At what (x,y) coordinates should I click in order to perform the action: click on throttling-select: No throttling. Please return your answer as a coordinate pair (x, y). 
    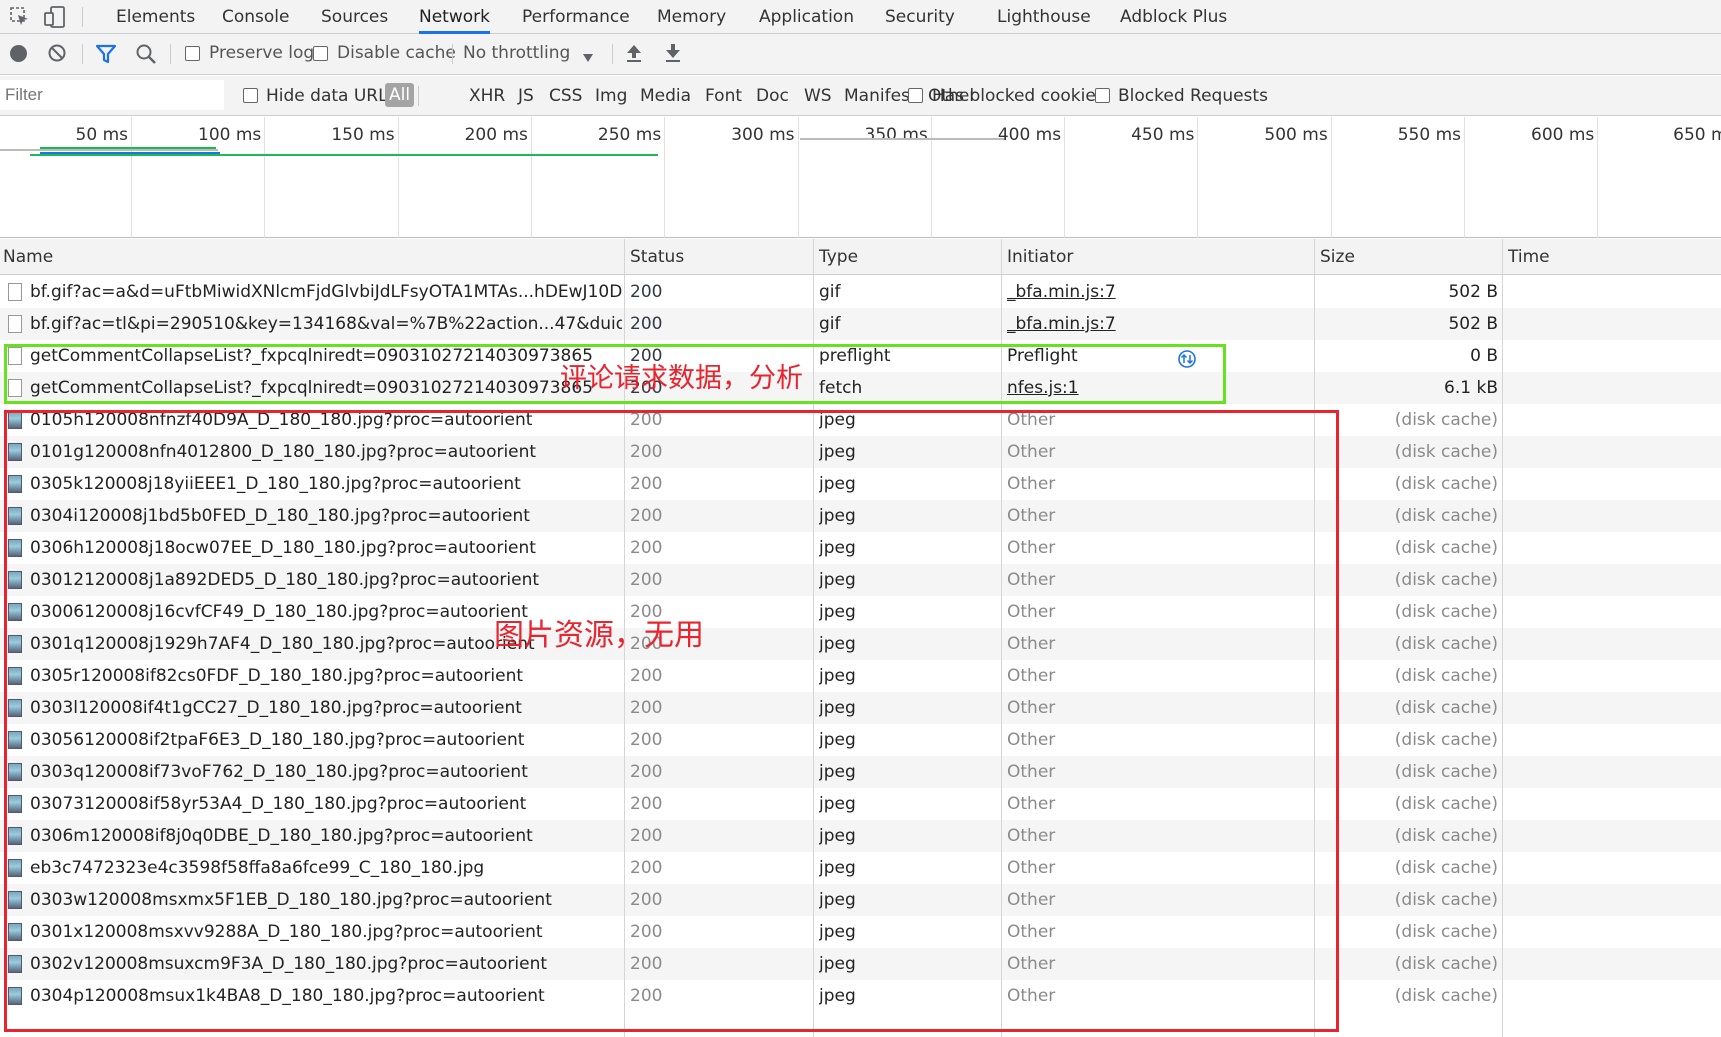
    Looking at the image, I should click on (516, 53).